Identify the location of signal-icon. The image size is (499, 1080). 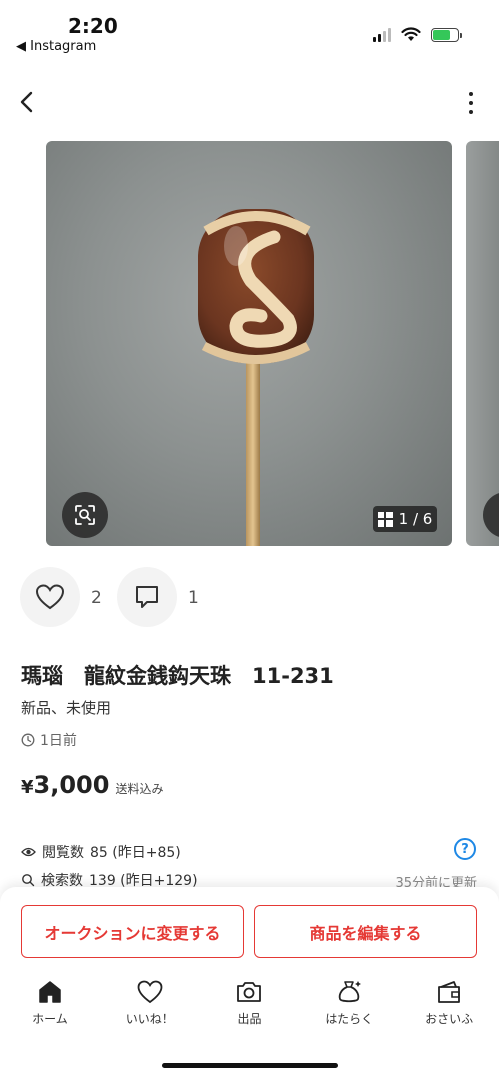
(382, 34).